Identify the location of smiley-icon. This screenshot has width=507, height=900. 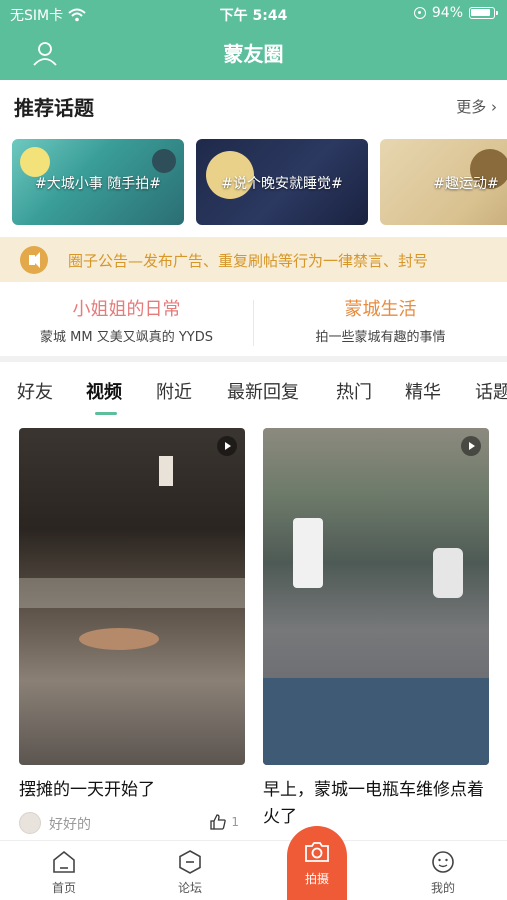
(443, 862).